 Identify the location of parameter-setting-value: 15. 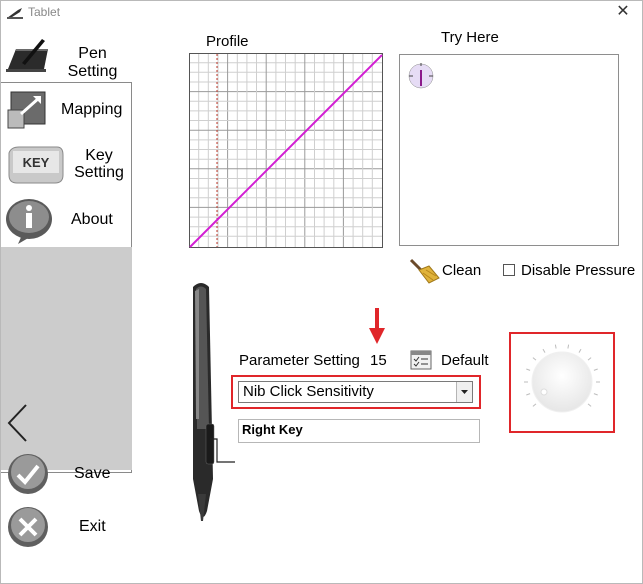
(378, 360).